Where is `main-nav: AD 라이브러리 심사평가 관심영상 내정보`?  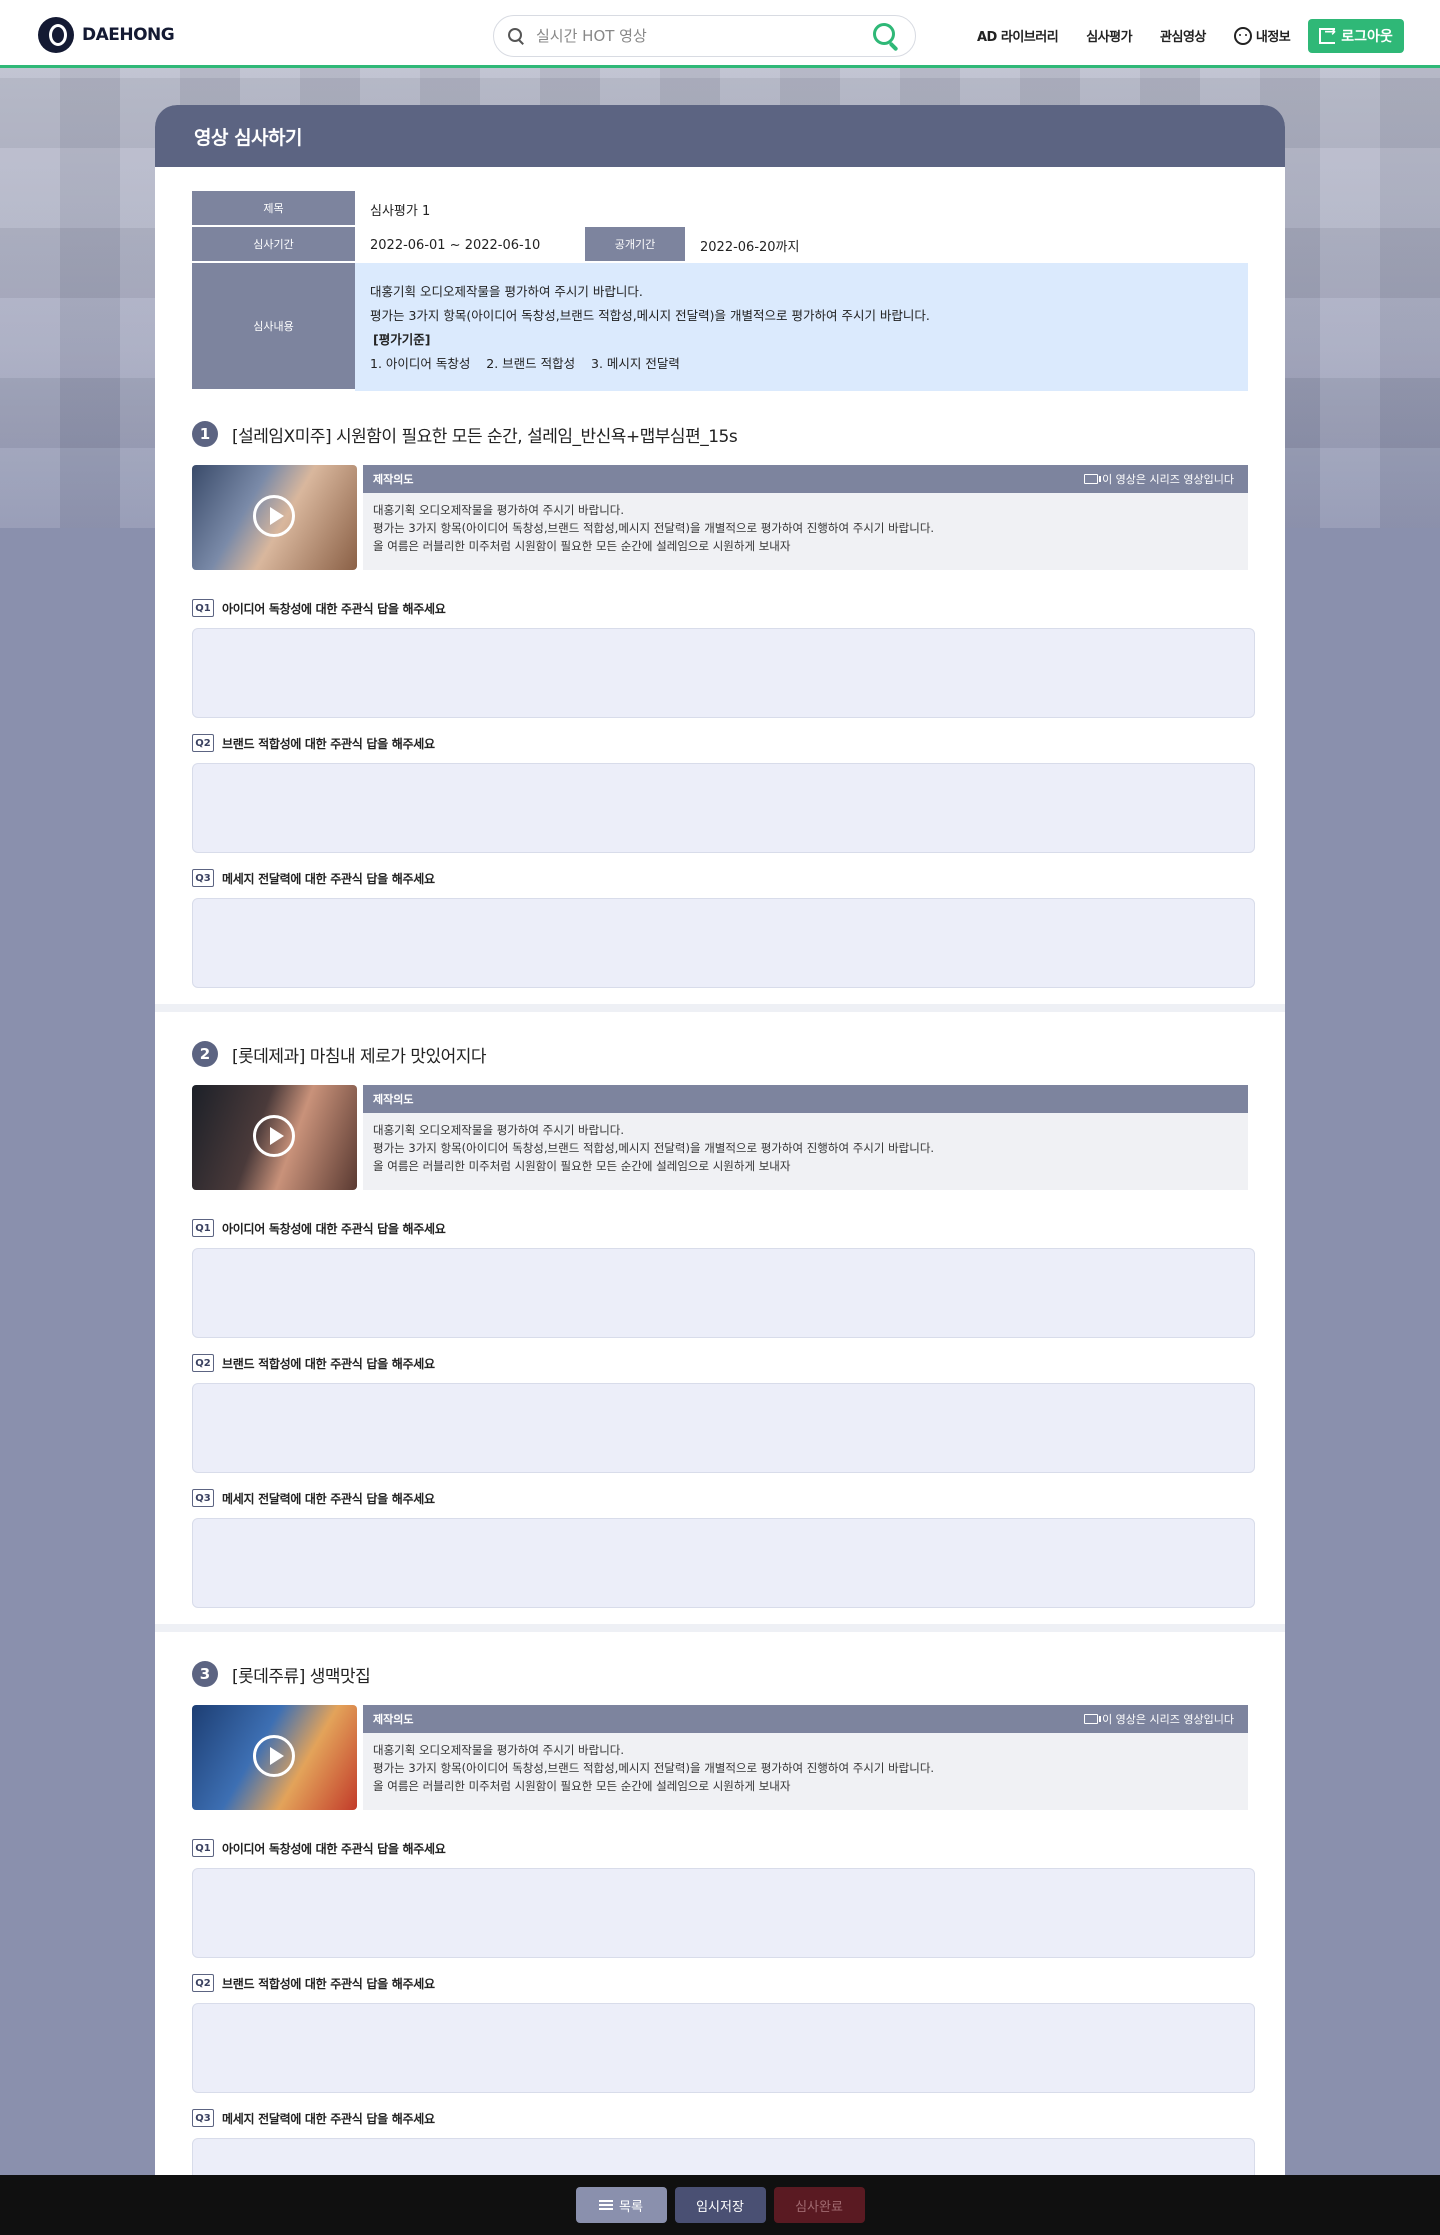
main-nav: AD 라이브러리 심사평가 관심영상 내정보 is located at coordinates (1147, 35).